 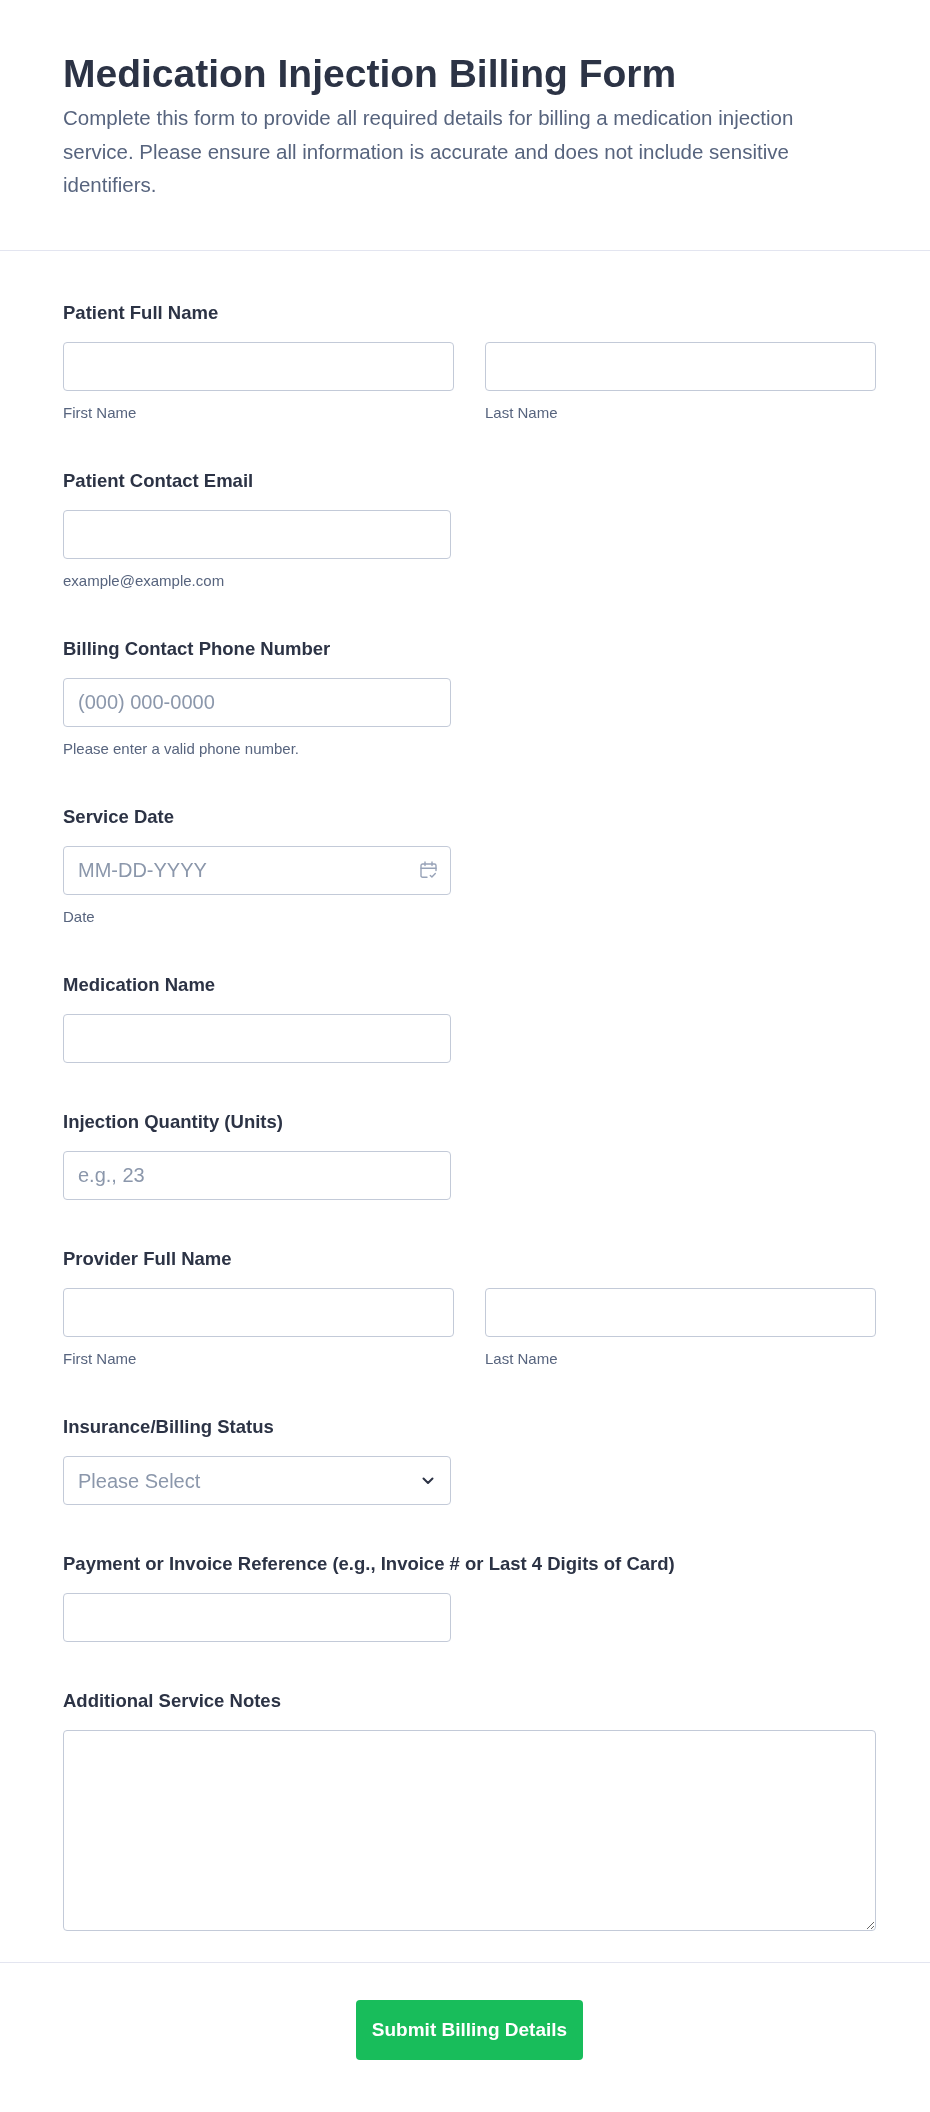 I want to click on field-label: Injection Quantity (Units), so click(x=173, y=1122).